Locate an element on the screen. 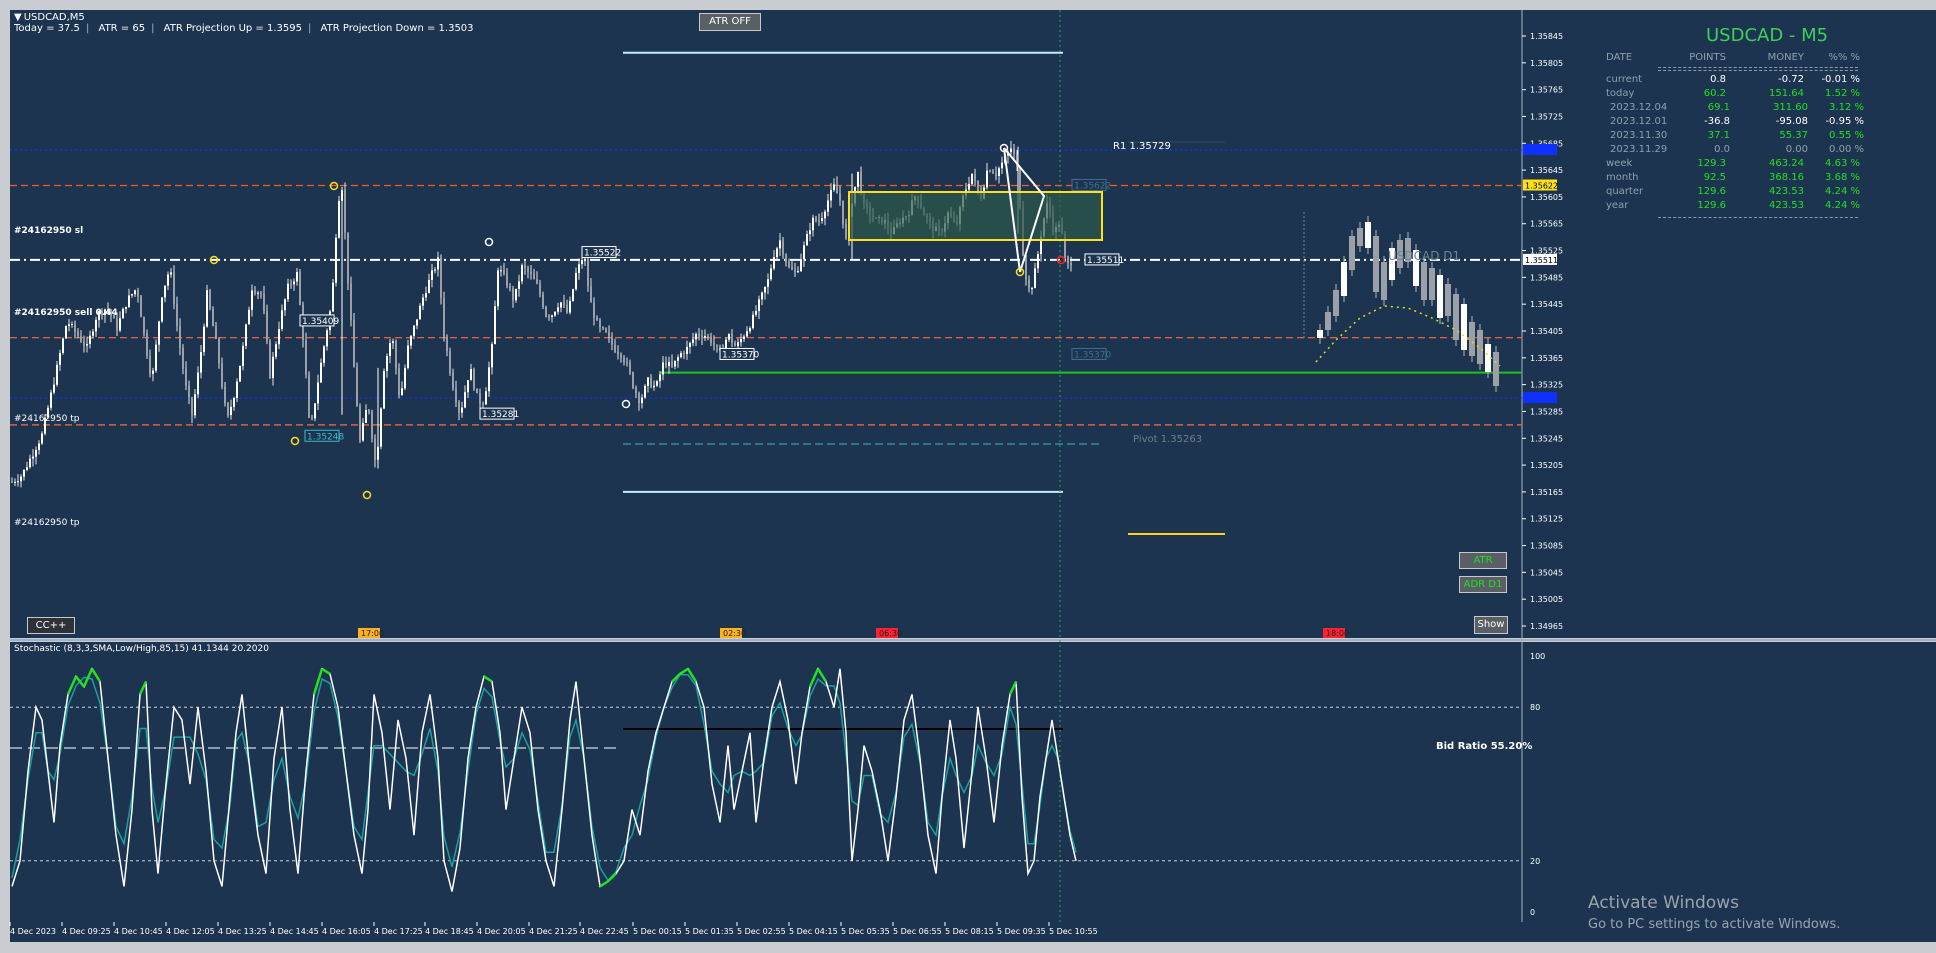 This screenshot has width=1936, height=953. time-tick-label: 4 Dec 14:45 is located at coordinates (294, 931).